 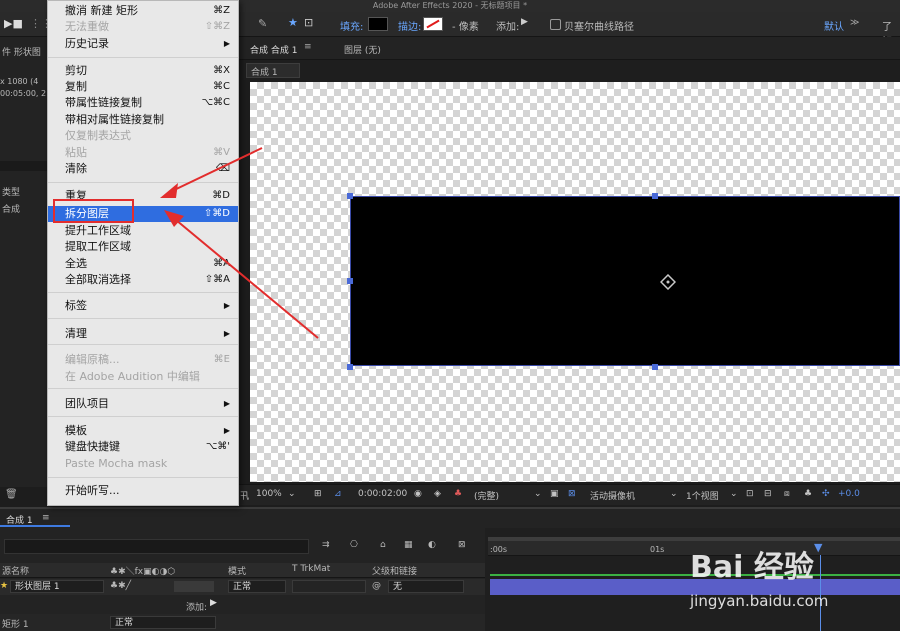 What do you see at coordinates (11, 494) in the screenshot?
I see `trash-icon: 🗑` at bounding box center [11, 494].